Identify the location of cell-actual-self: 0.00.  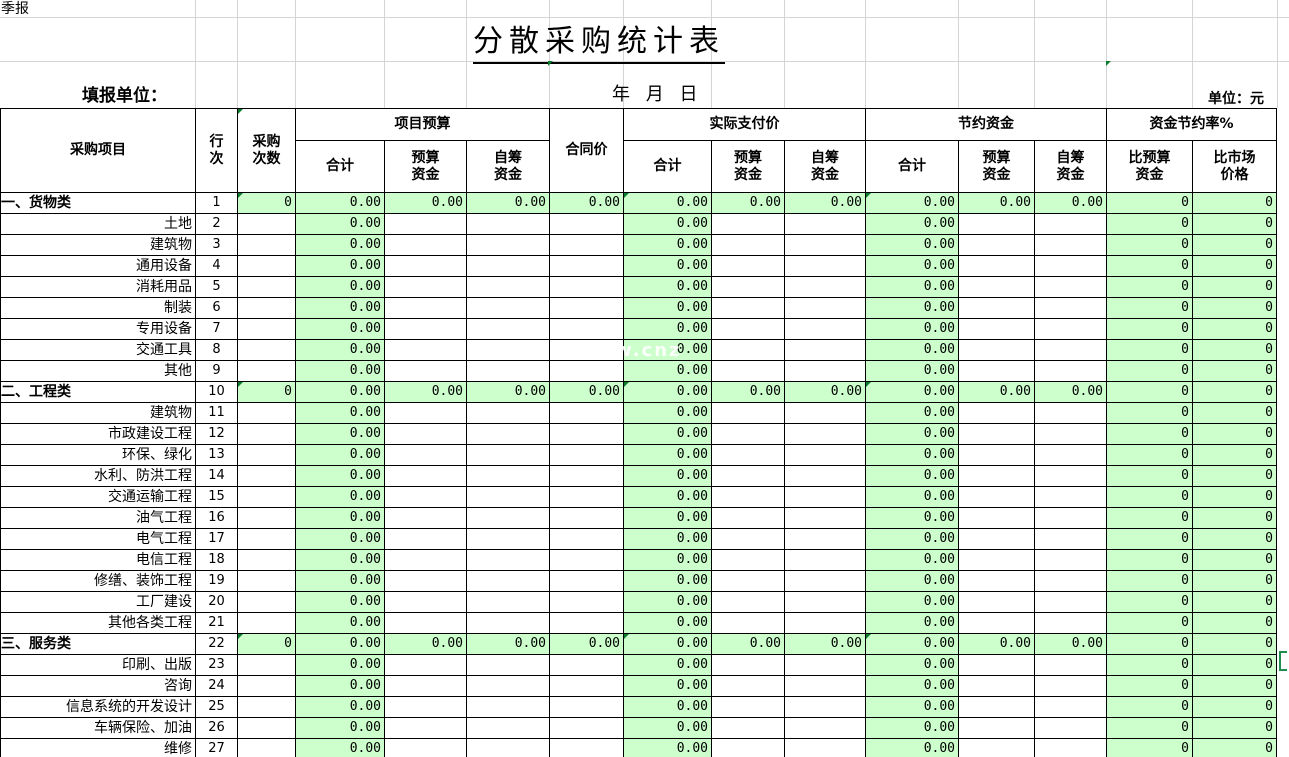
(825, 392).